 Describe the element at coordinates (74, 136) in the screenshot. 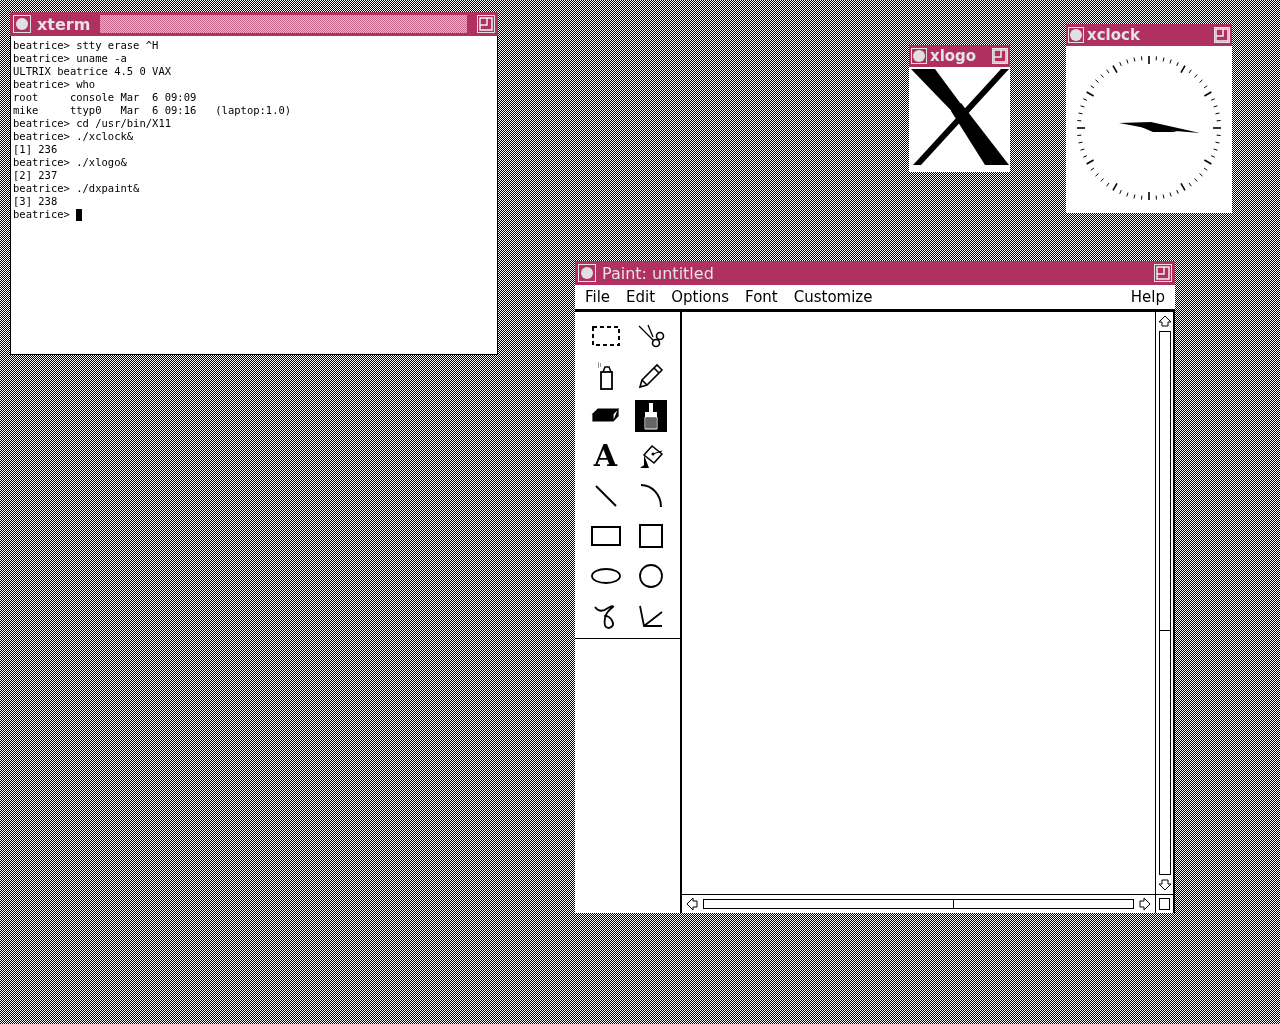

I see `terminal-line: beatrice> ./xclock&` at that location.